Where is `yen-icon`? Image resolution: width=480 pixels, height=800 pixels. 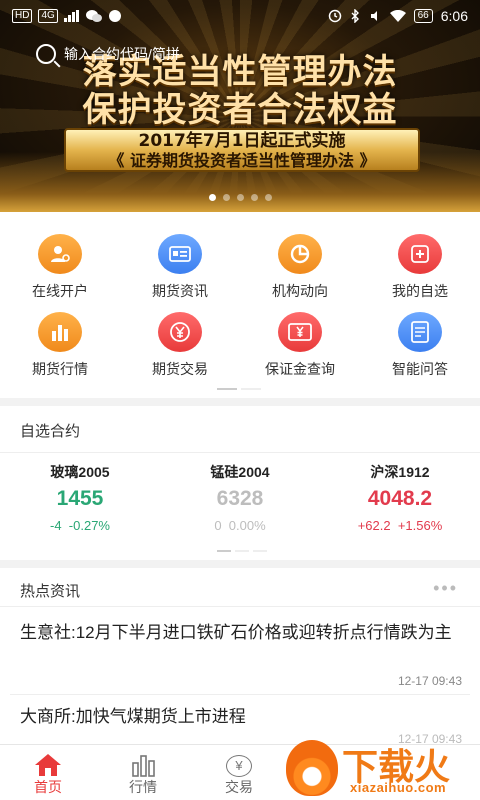 yen-icon is located at coordinates (180, 332).